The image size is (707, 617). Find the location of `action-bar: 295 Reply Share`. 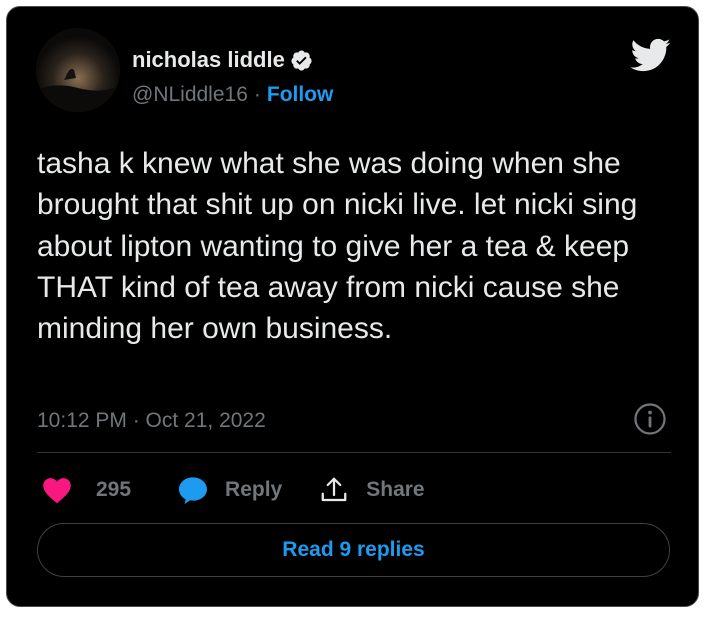

action-bar: 295 Reply Share is located at coordinates (231, 490).